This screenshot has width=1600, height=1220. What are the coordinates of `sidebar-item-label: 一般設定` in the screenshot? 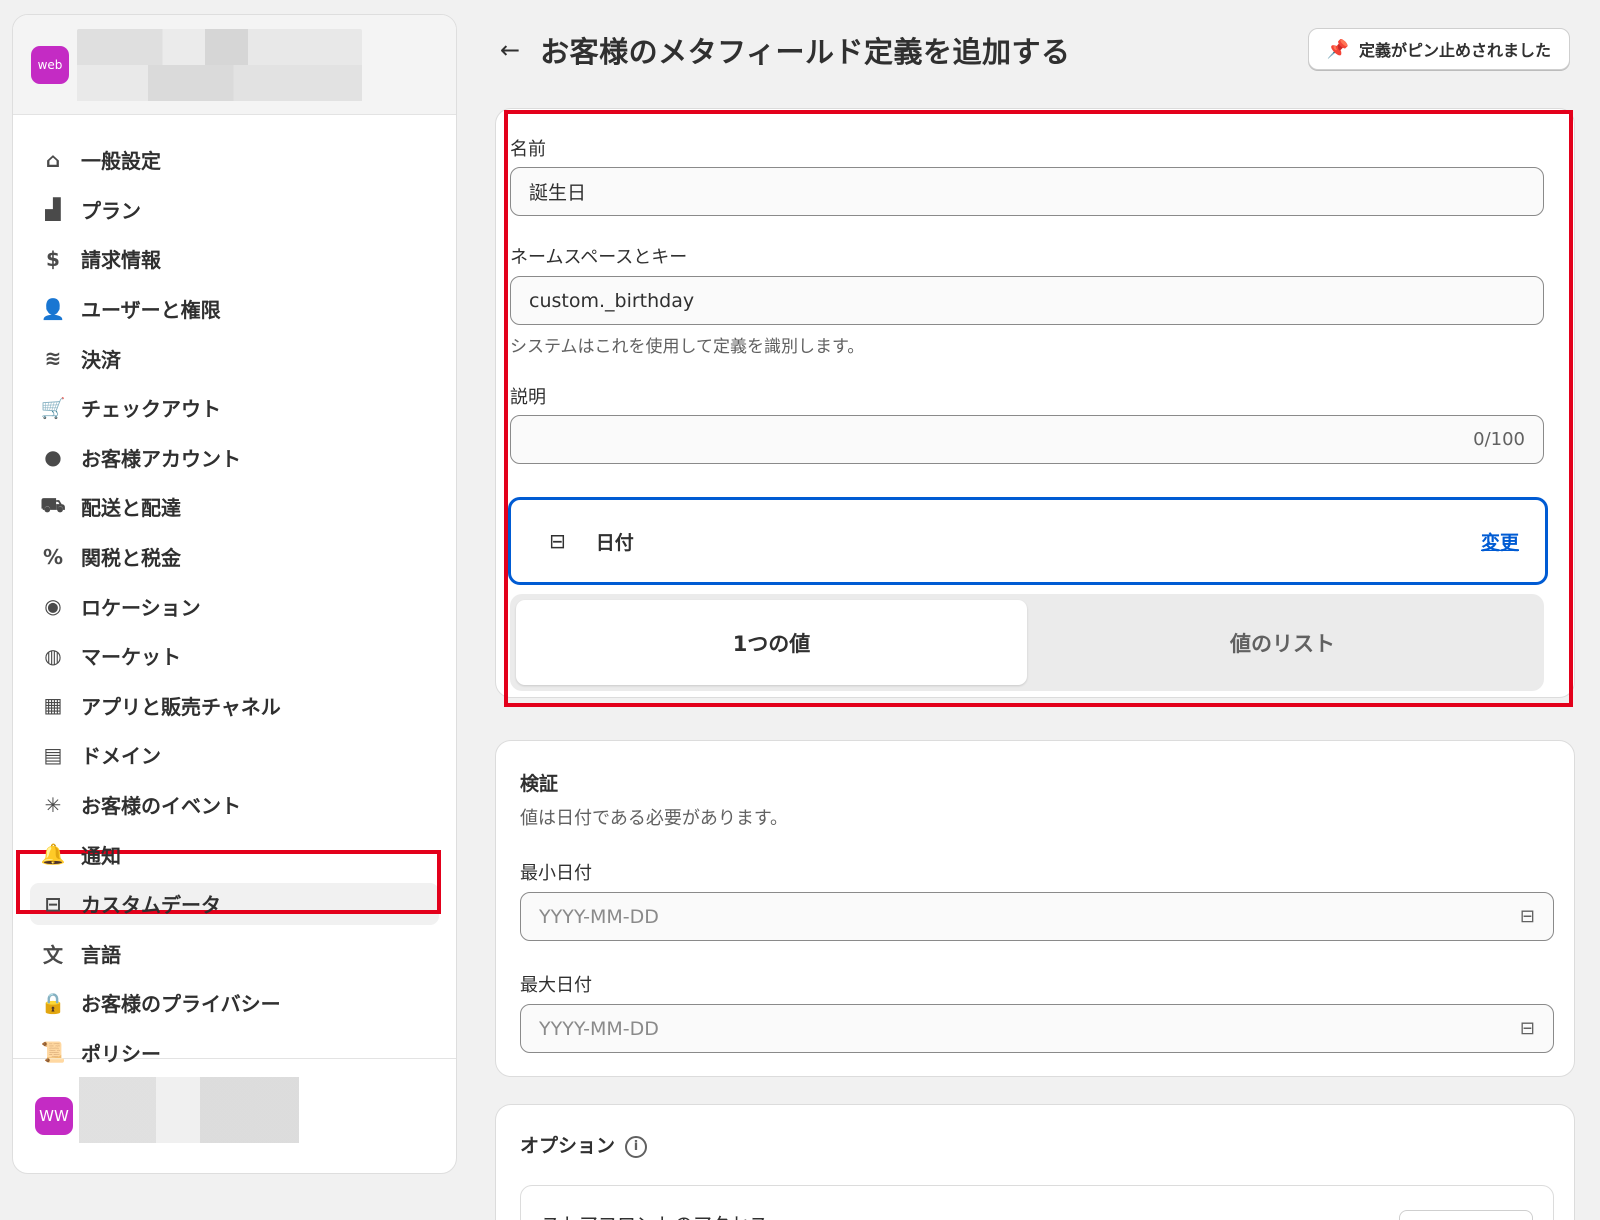 It's located at (121, 161).